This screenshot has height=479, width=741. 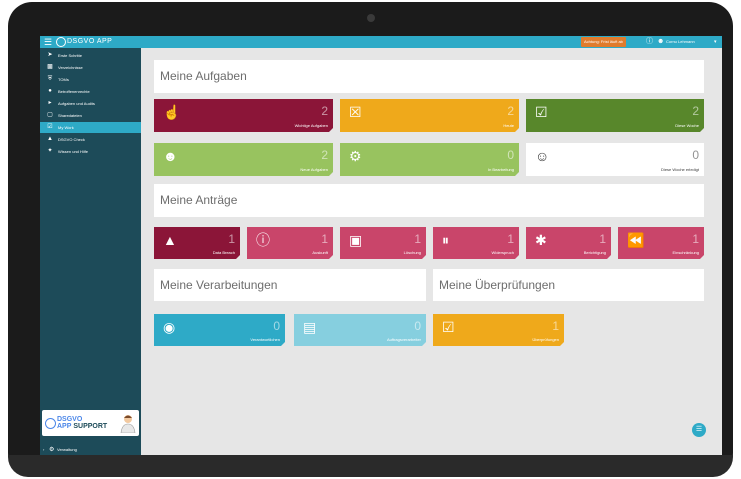 What do you see at coordinates (66, 127) in the screenshot?
I see `sidebar-item-label: My Work` at bounding box center [66, 127].